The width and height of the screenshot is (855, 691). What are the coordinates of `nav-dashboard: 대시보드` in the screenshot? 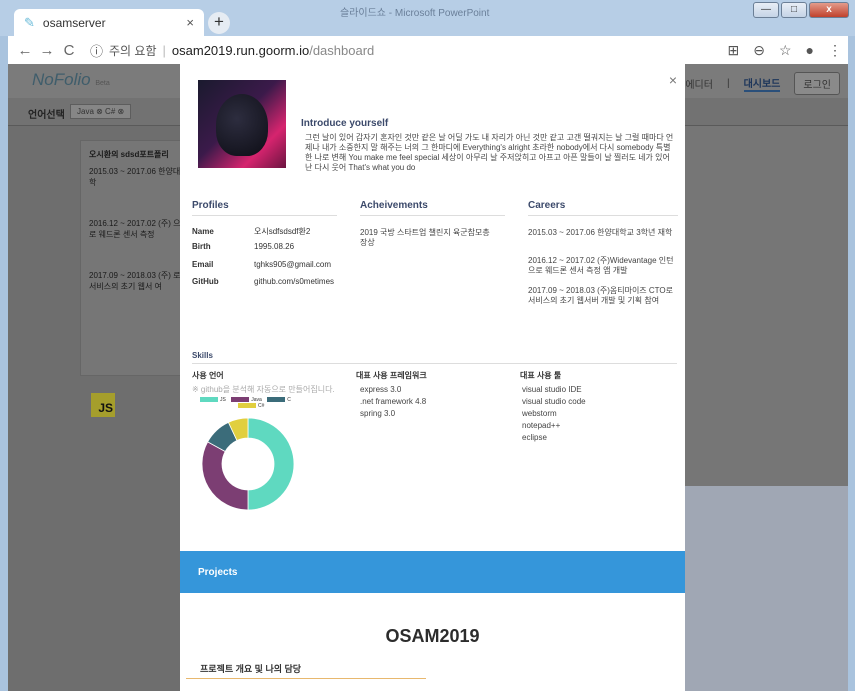 It's located at (762, 83).